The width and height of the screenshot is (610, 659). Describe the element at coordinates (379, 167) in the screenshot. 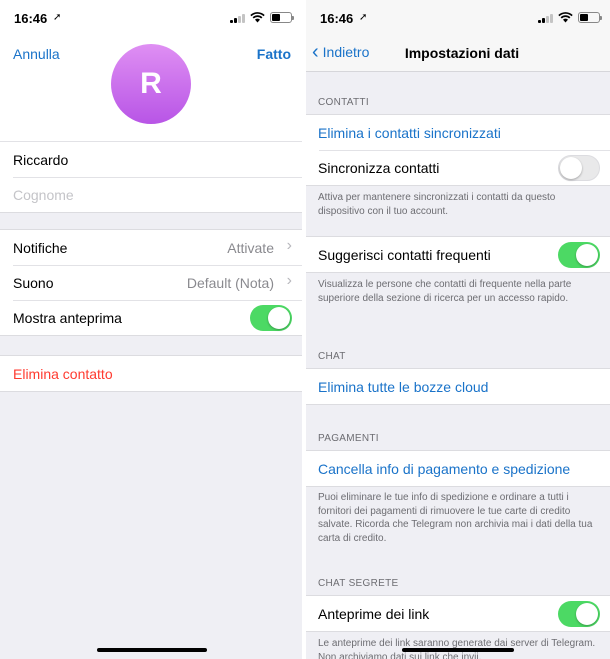

I see `sync-contacts-label: Sincronizza contatti` at that location.